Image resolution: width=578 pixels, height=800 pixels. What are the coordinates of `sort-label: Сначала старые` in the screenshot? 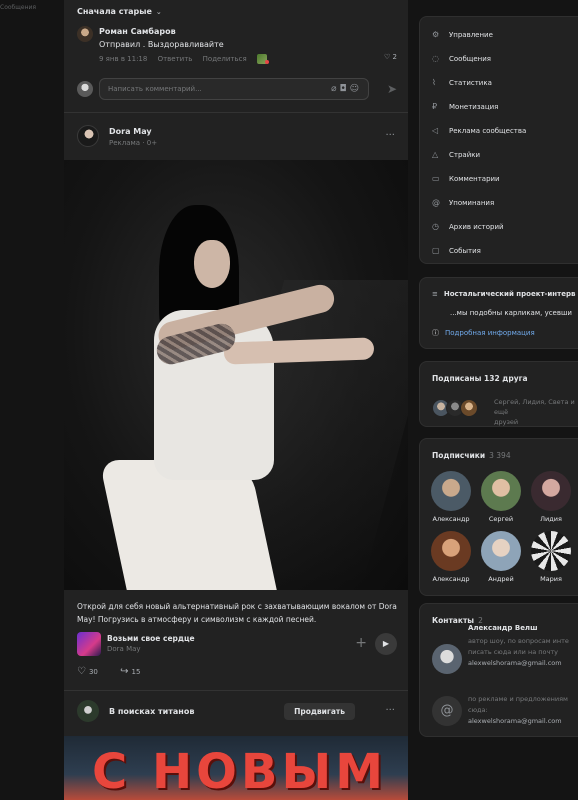 It's located at (114, 11).